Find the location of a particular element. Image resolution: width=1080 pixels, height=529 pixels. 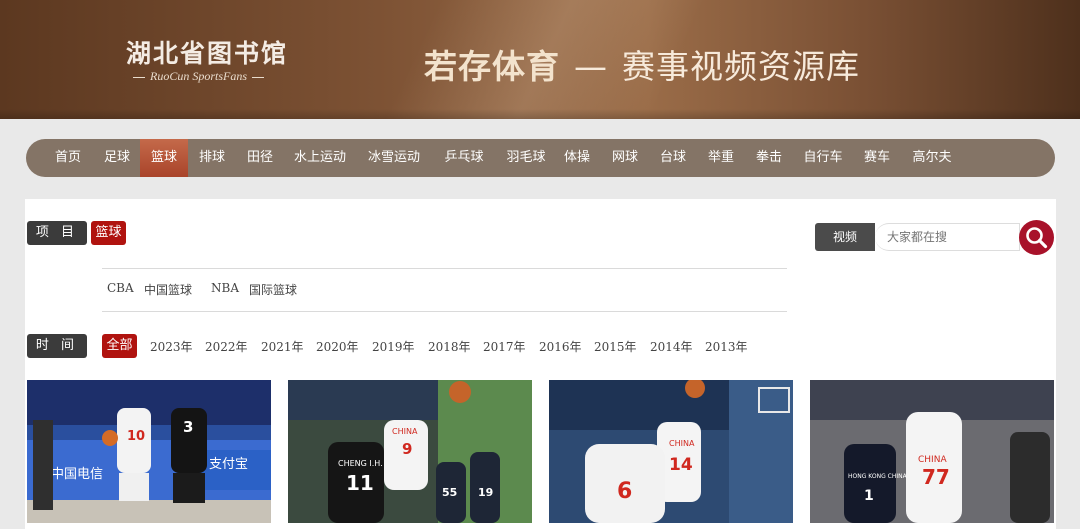

banner-shadow is located at coordinates (540, 114).